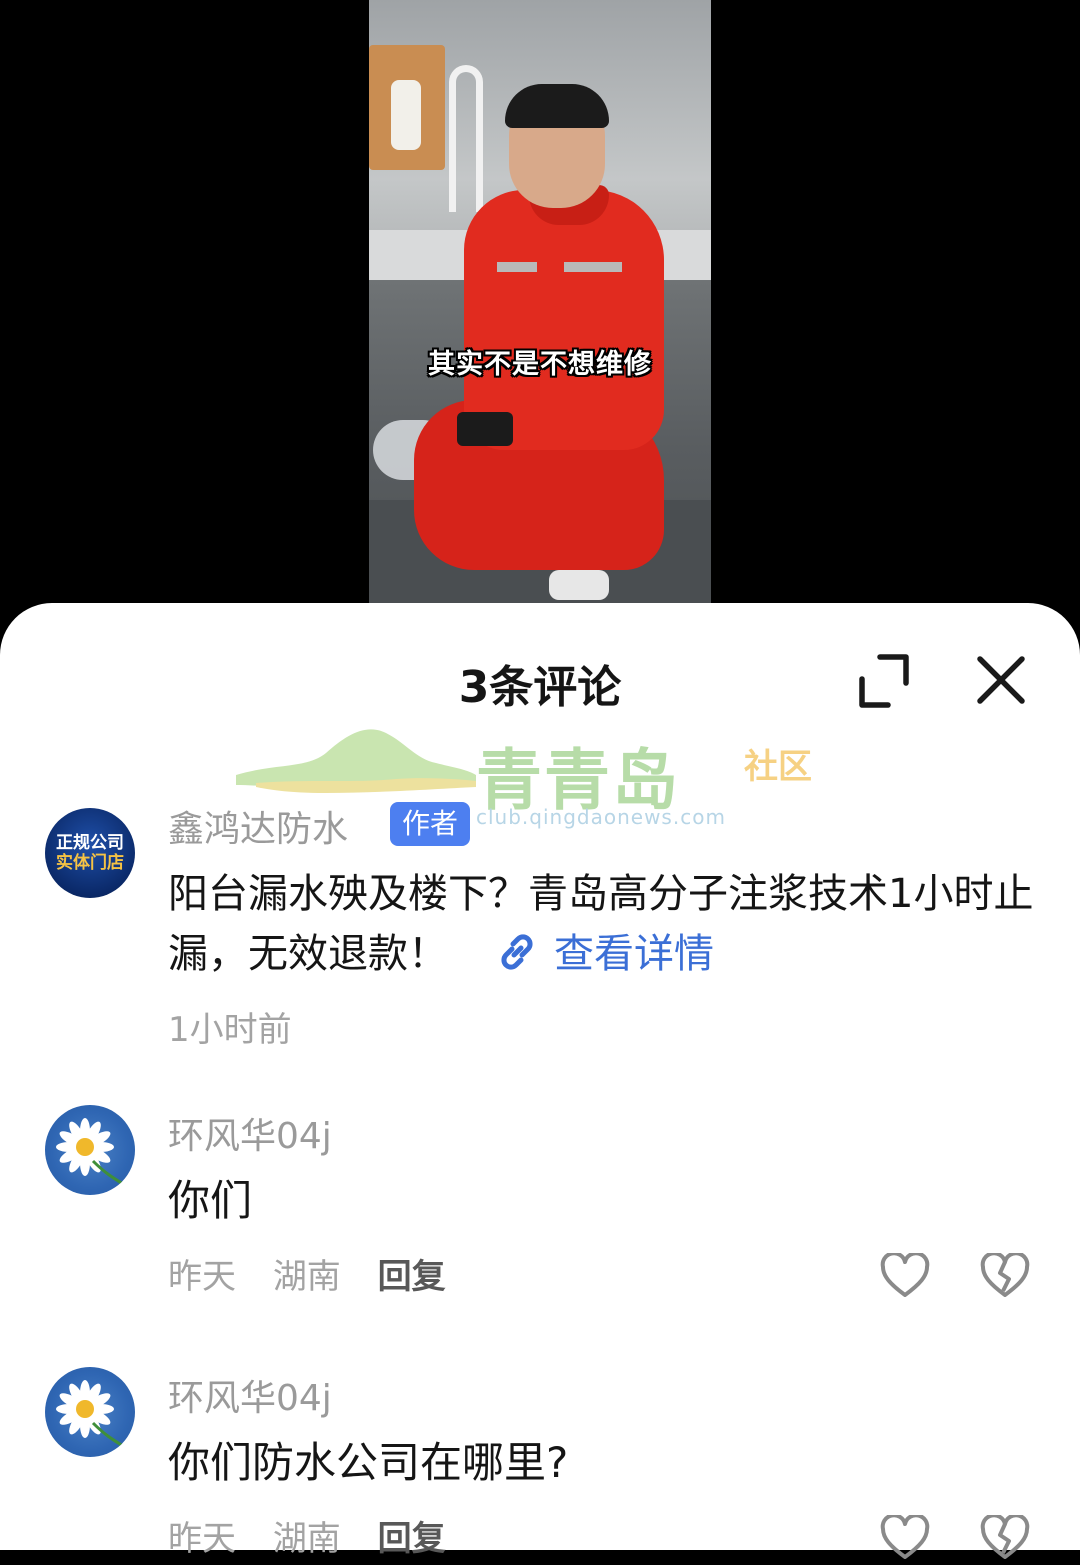 The image size is (1080, 1565). What do you see at coordinates (230, 1030) in the screenshot?
I see `comment-time: 1小时前` at bounding box center [230, 1030].